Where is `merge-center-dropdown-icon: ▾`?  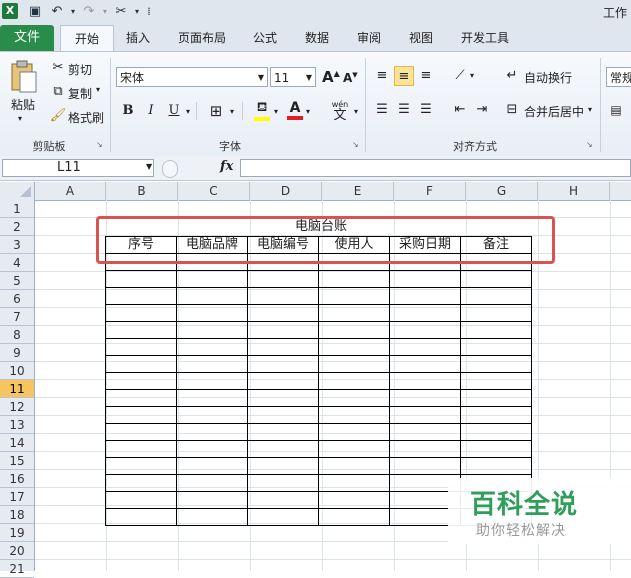 merge-center-dropdown-icon: ▾ is located at coordinates (590, 109).